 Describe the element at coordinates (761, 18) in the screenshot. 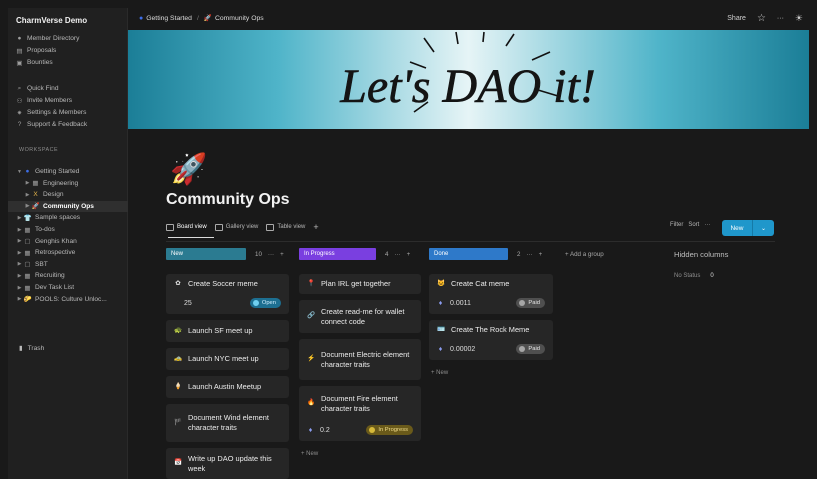

I see `star-icon: ☆` at that location.